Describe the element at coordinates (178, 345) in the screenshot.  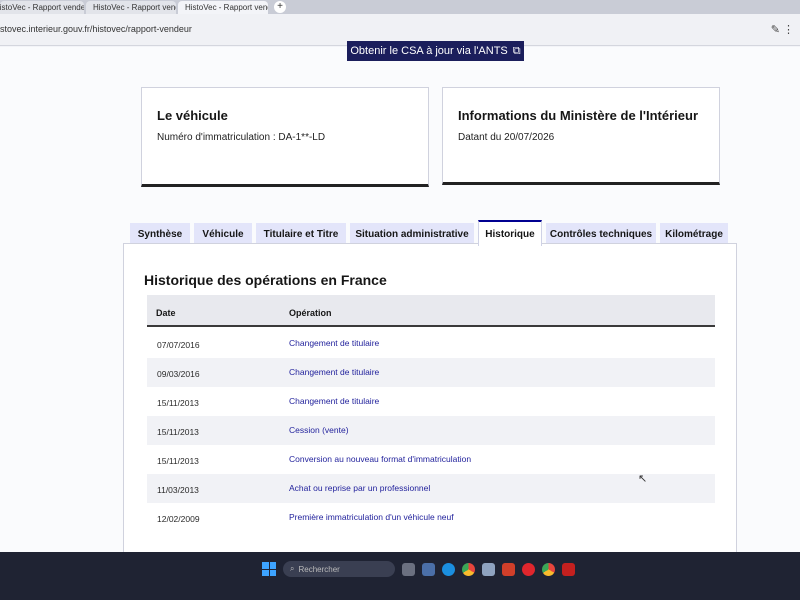
I see `row-date: 07/07/2016` at that location.